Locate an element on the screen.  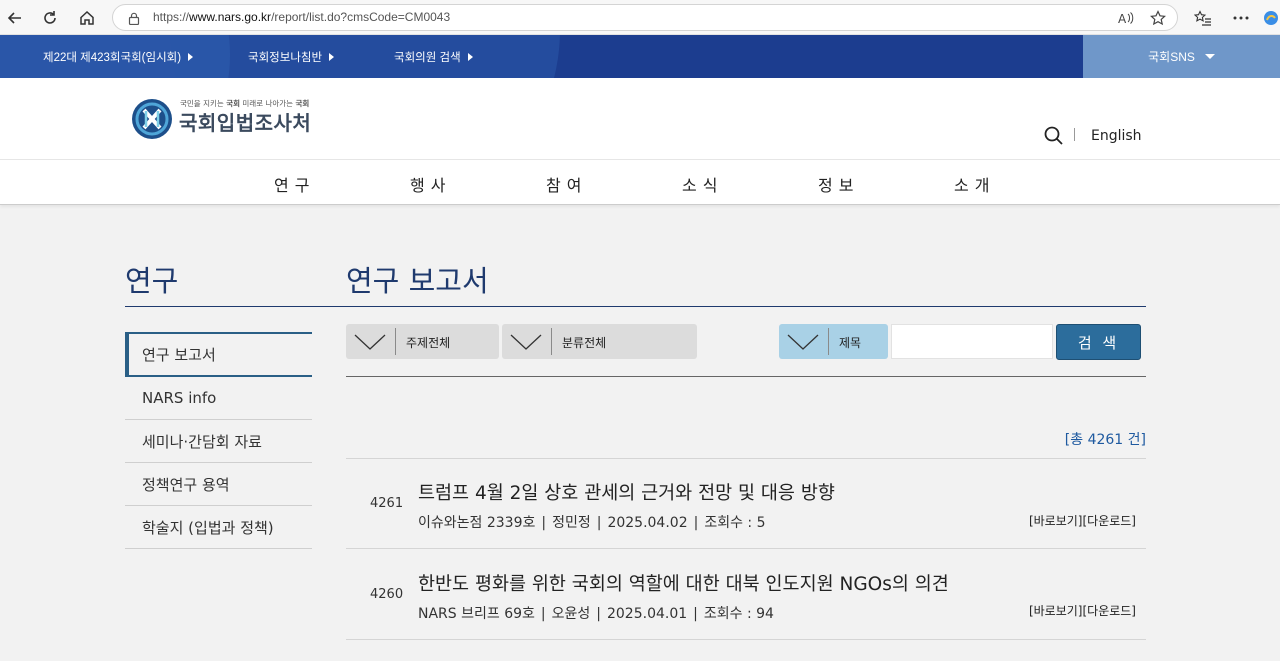
decor-arc is located at coordinates (365, 56).